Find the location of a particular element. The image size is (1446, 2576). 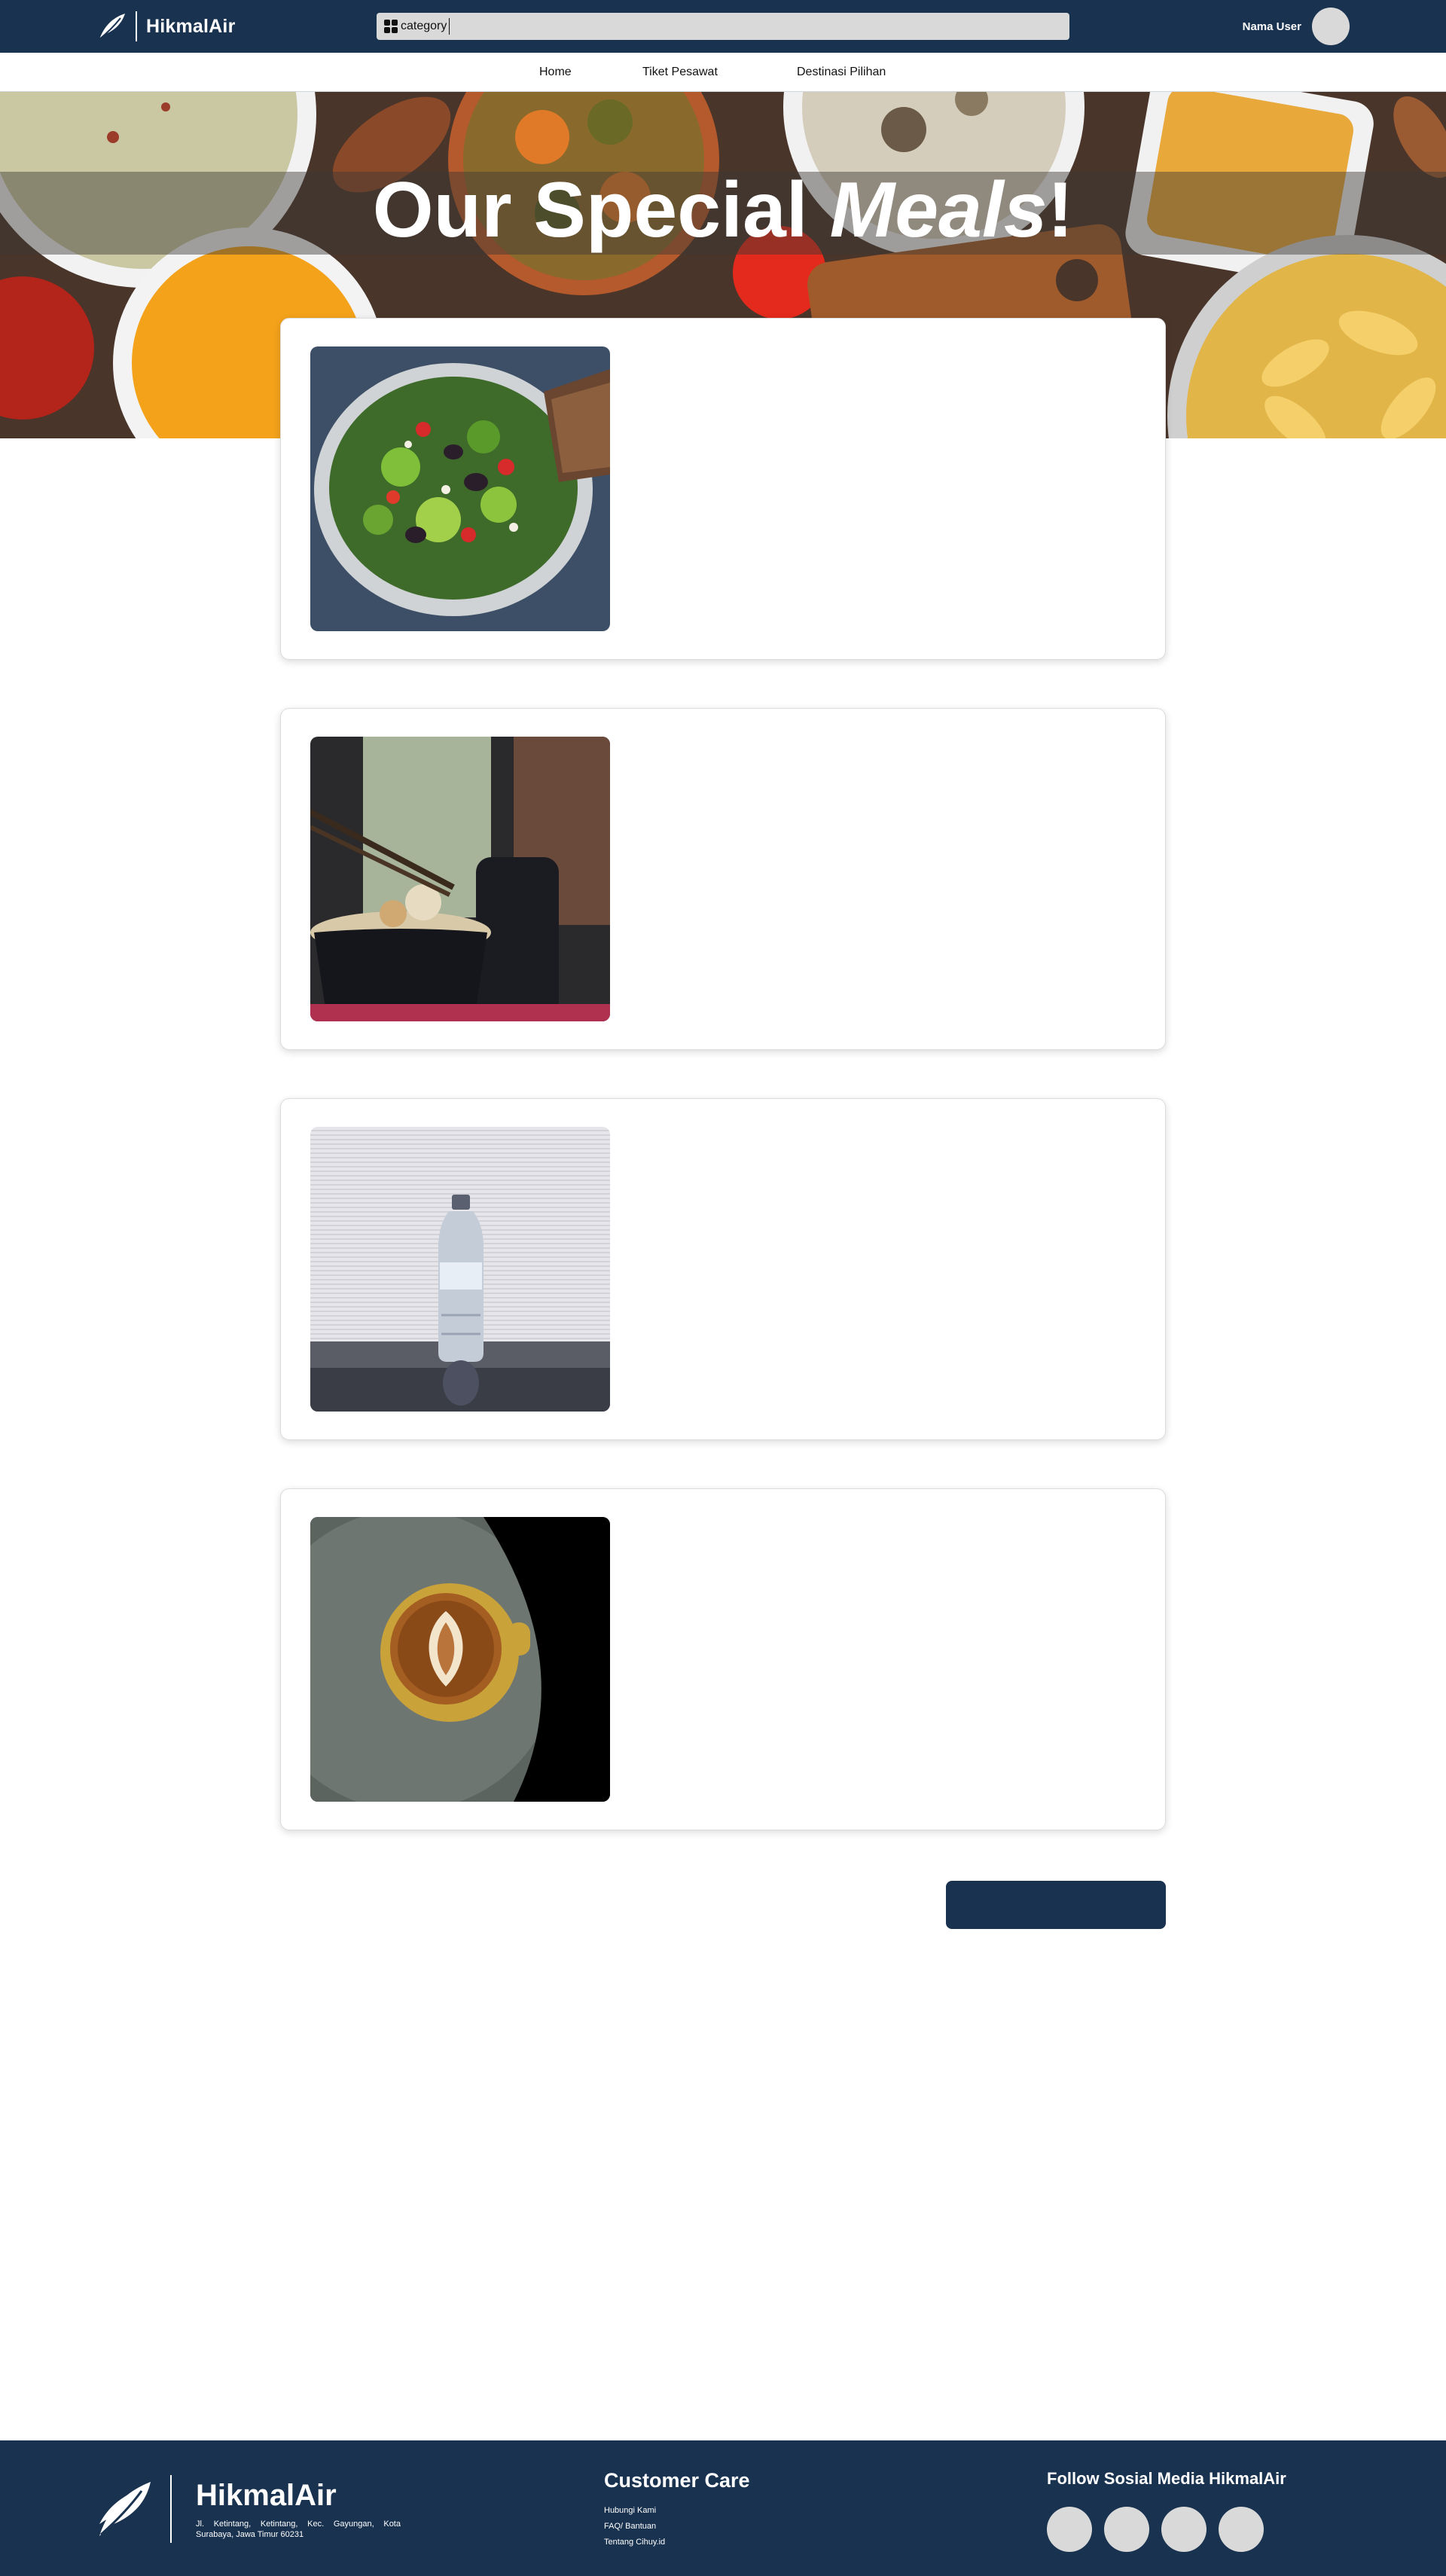

brand-name: HikmalAir is located at coordinates (191, 26).